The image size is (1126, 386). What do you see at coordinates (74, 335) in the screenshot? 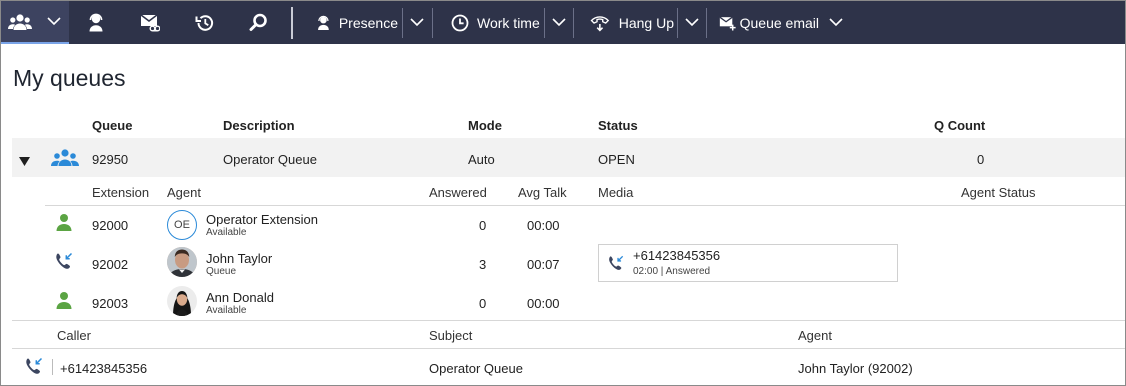
I see `caller-column-header: Caller` at bounding box center [74, 335].